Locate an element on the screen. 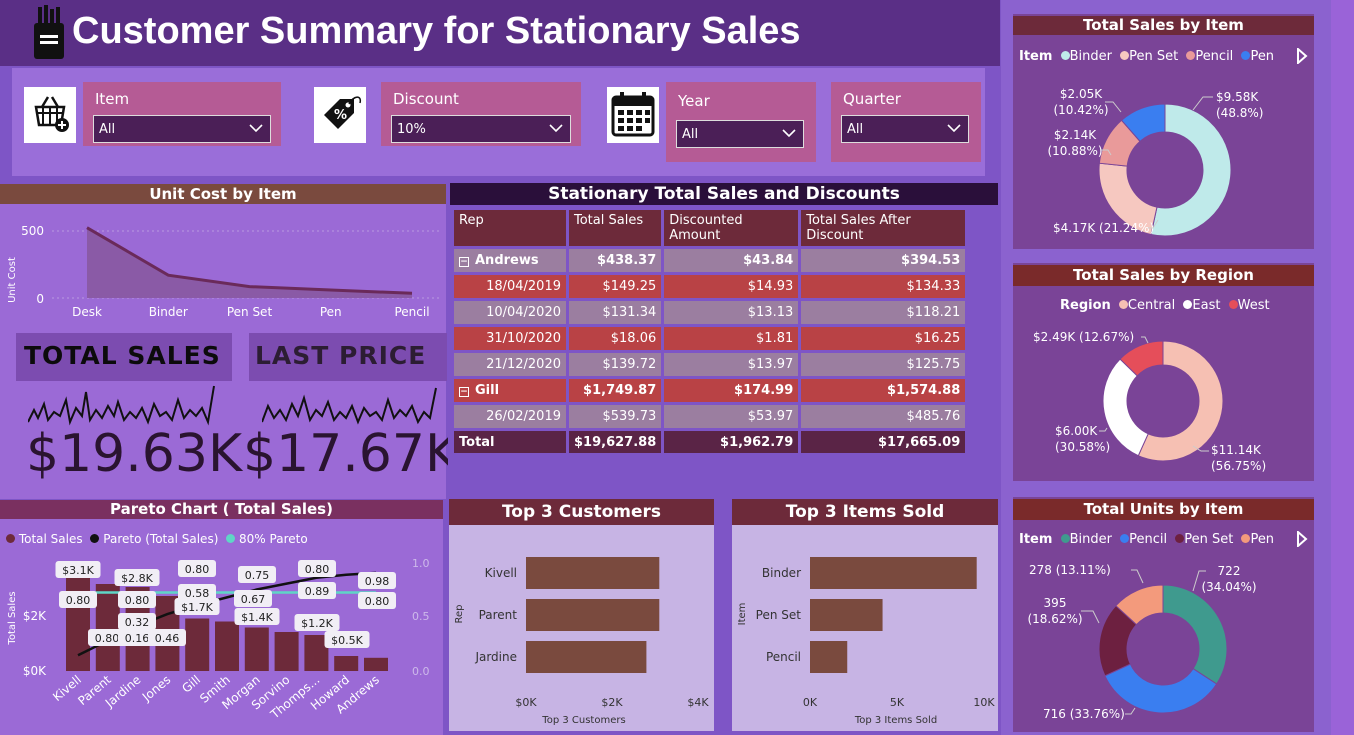 The height and width of the screenshot is (735, 1354). col-header-total-after-discount: Total Sales After Discount is located at coordinates (883, 228).